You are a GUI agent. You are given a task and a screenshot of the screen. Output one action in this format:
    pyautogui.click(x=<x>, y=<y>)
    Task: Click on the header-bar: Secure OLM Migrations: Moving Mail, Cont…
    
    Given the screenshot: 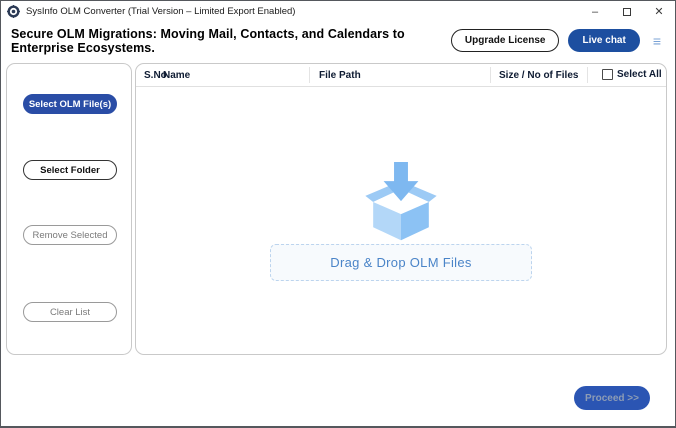 What is the action you would take?
    pyautogui.click(x=338, y=40)
    